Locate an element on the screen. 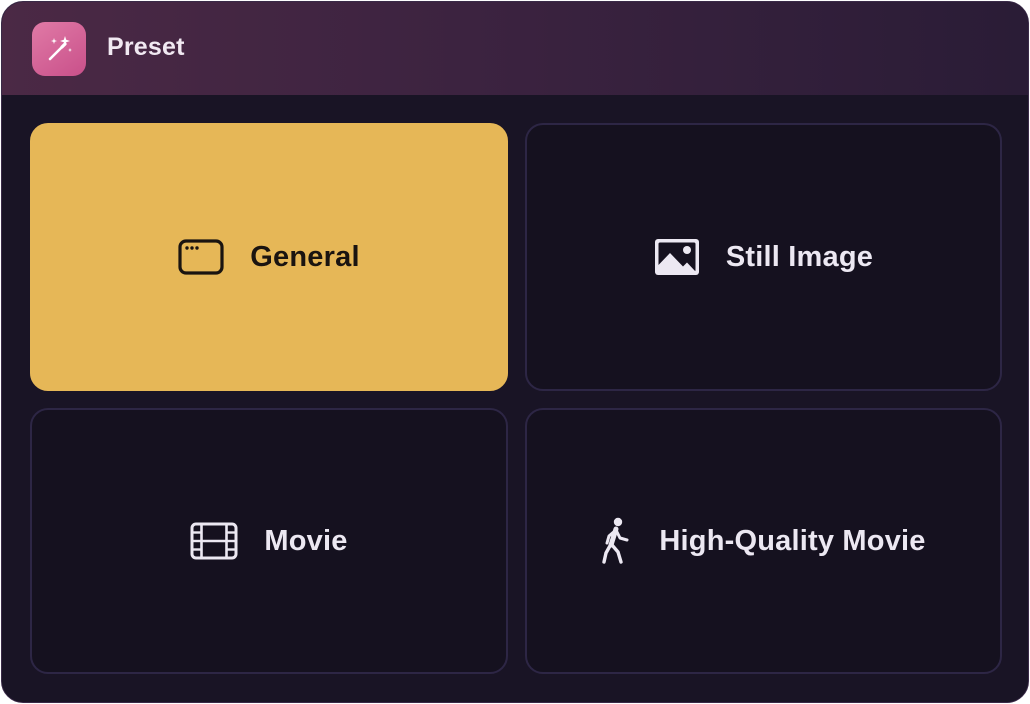 The width and height of the screenshot is (1030, 704). title-bar: Preset is located at coordinates (515, 49).